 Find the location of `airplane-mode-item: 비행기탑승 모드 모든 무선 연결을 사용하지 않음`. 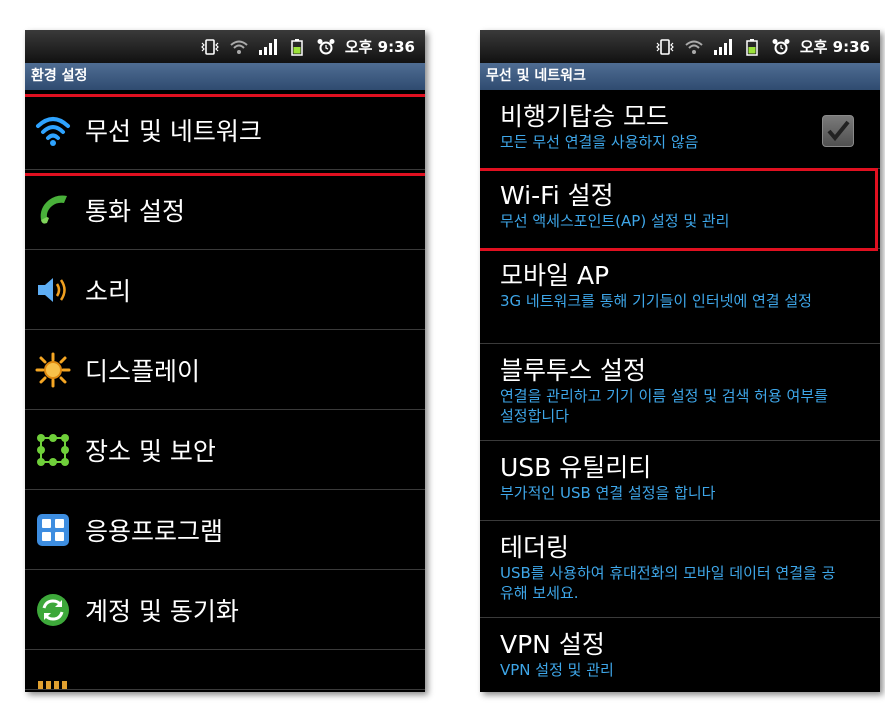

airplane-mode-item: 비행기탑승 모드 모든 무선 연결을 사용하지 않음 is located at coordinates (680, 129).